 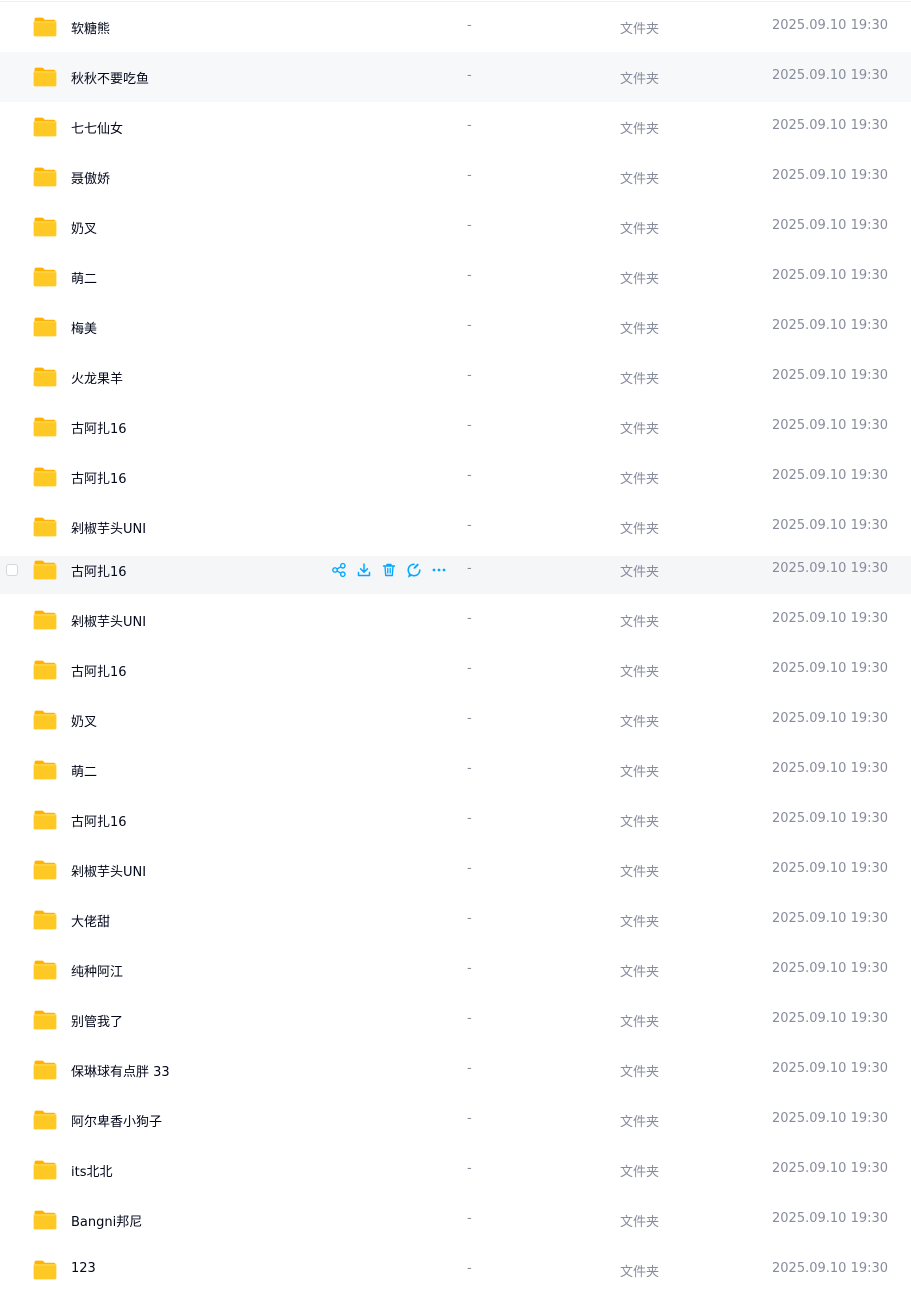 I want to click on trash-icon, so click(x=389, y=570).